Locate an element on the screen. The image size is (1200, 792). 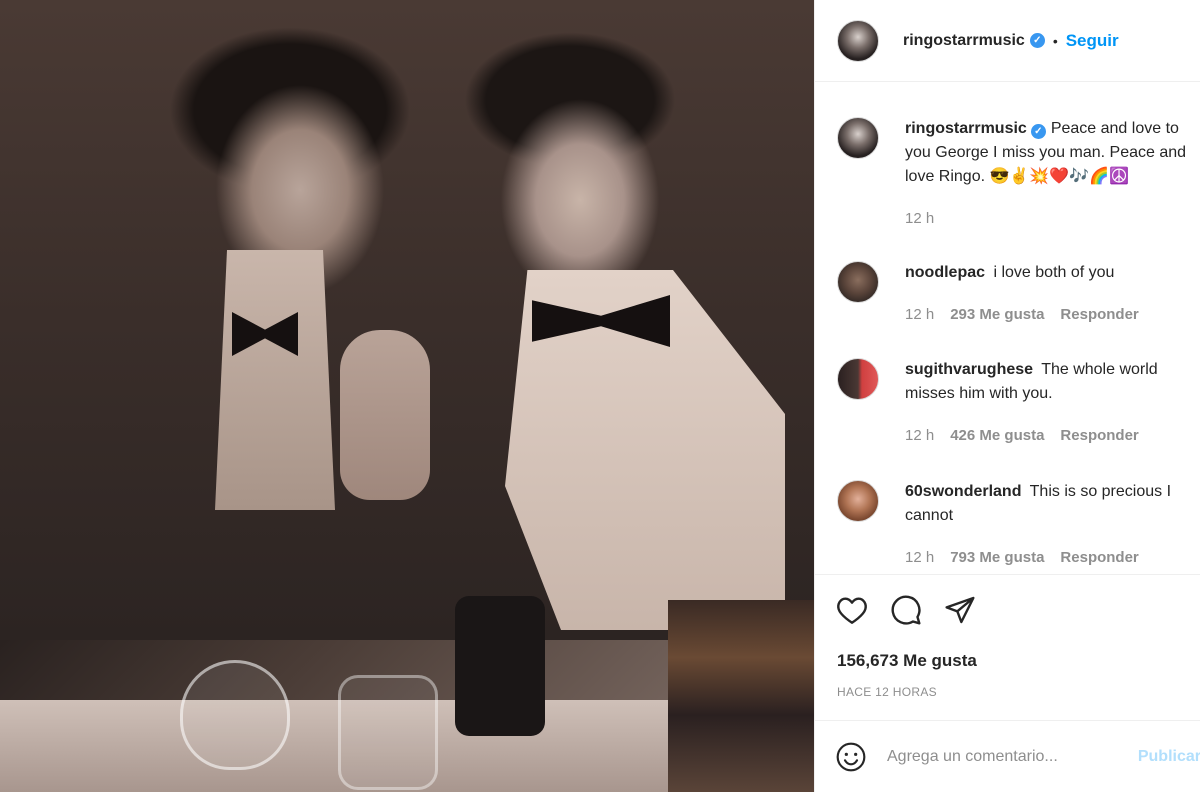
share-icon is located at coordinates (960, 610).